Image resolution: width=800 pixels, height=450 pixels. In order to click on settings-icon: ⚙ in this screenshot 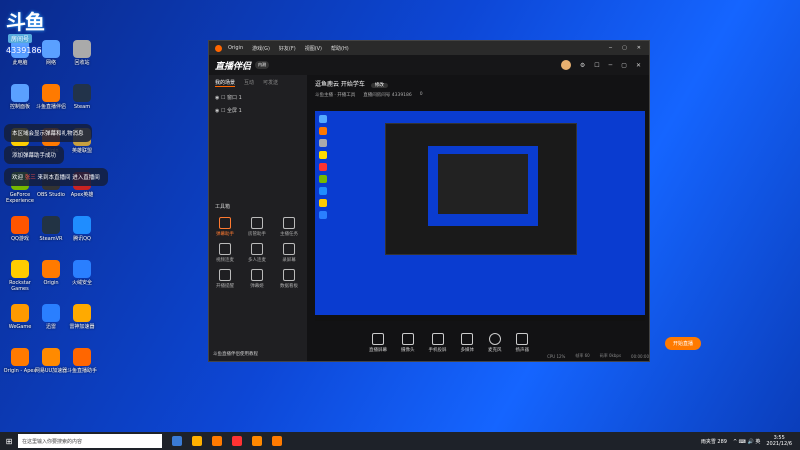, I will do `click(582, 65)`.